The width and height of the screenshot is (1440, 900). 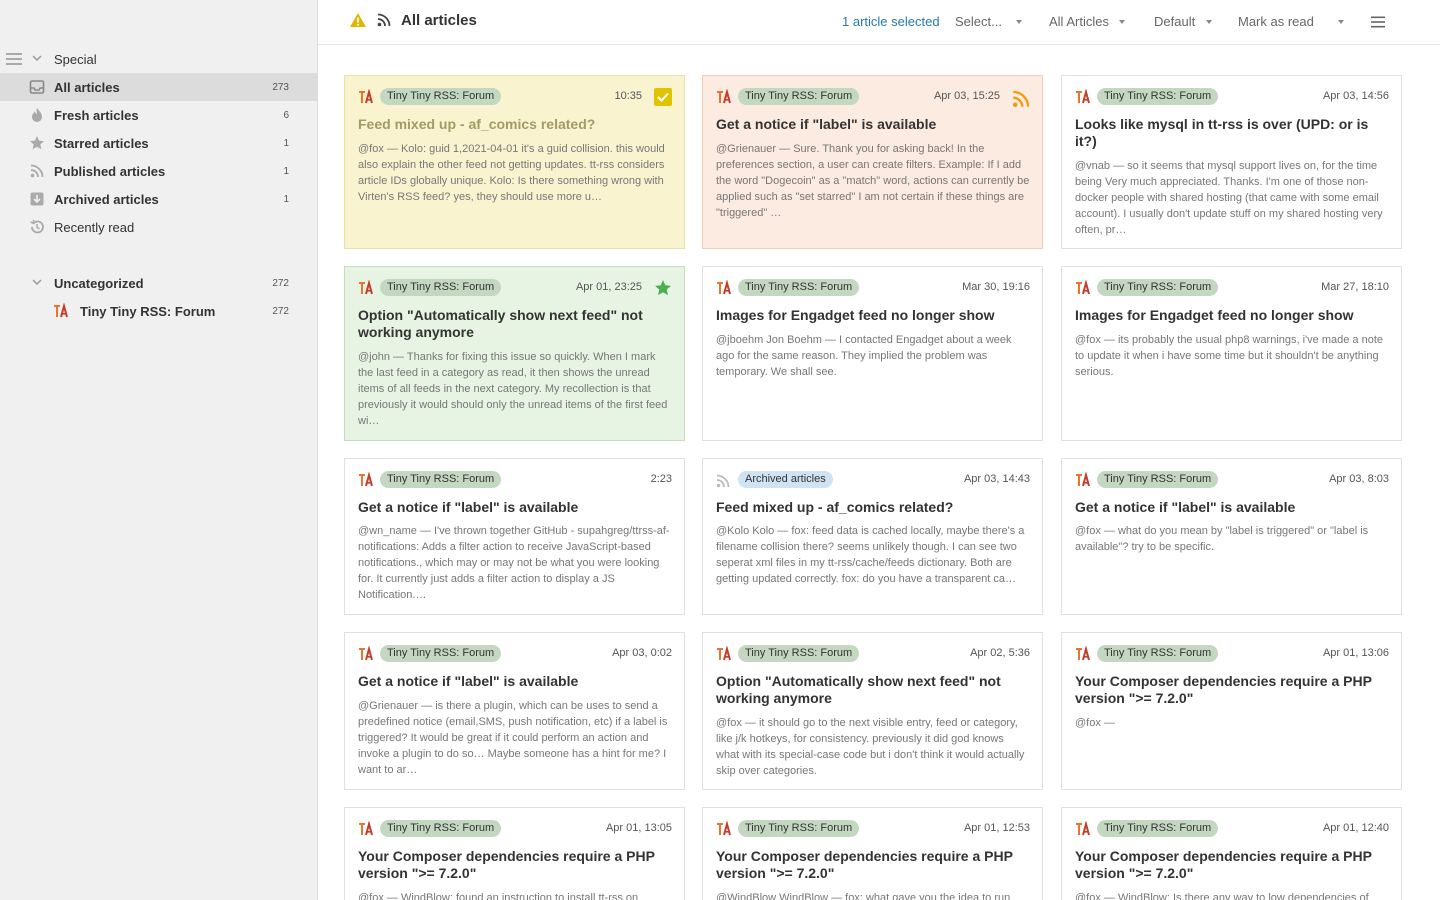 What do you see at coordinates (1095, 723) in the screenshot?
I see `article-excerpt: @fox —` at bounding box center [1095, 723].